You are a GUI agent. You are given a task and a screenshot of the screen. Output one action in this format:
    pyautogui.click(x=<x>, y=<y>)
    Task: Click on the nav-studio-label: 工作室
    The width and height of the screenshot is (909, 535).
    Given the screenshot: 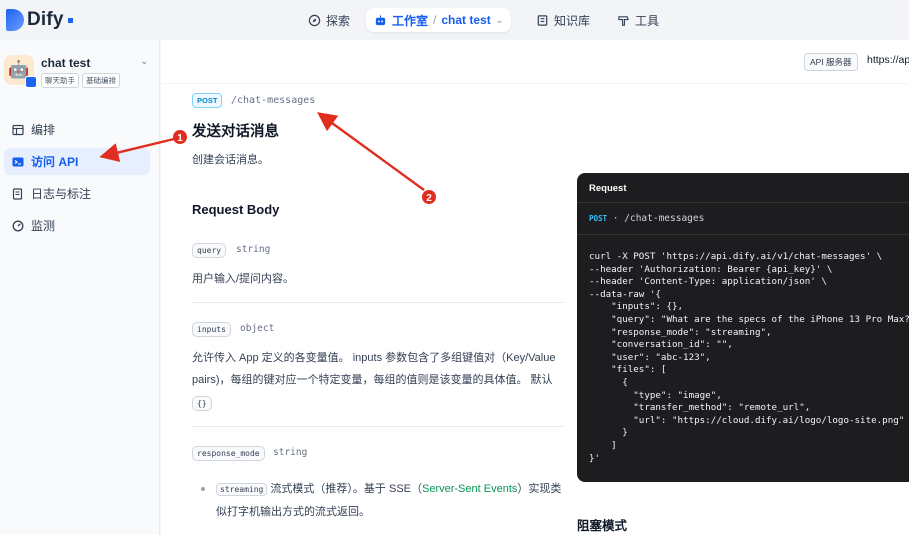 What is the action you would take?
    pyautogui.click(x=410, y=20)
    